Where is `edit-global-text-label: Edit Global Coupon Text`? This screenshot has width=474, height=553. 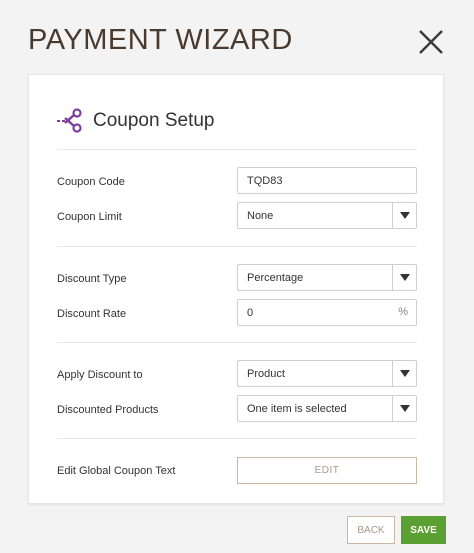 edit-global-text-label: Edit Global Coupon Text is located at coordinates (116, 471).